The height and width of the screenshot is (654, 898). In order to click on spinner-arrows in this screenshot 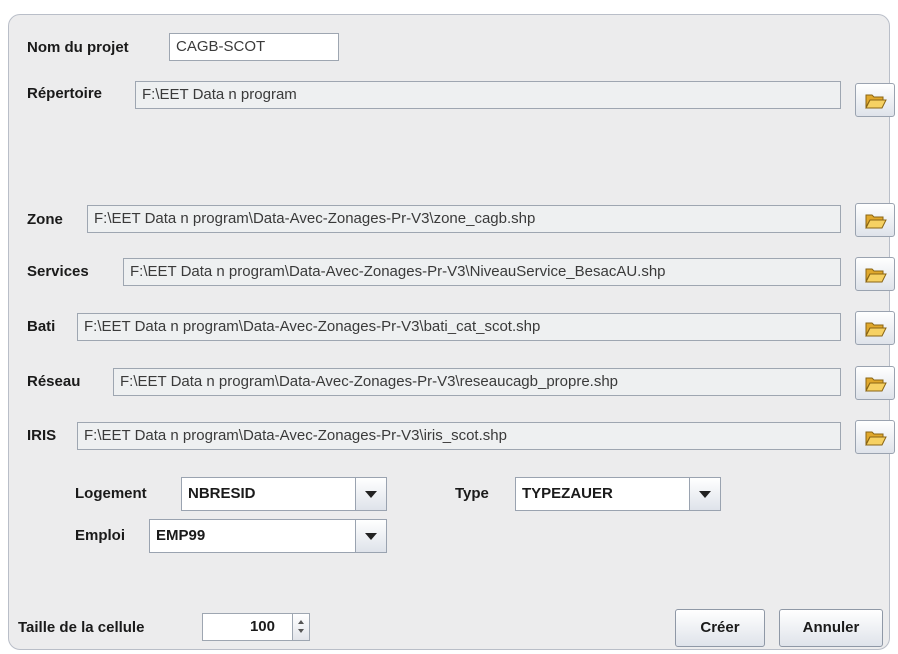, I will do `click(300, 627)`.